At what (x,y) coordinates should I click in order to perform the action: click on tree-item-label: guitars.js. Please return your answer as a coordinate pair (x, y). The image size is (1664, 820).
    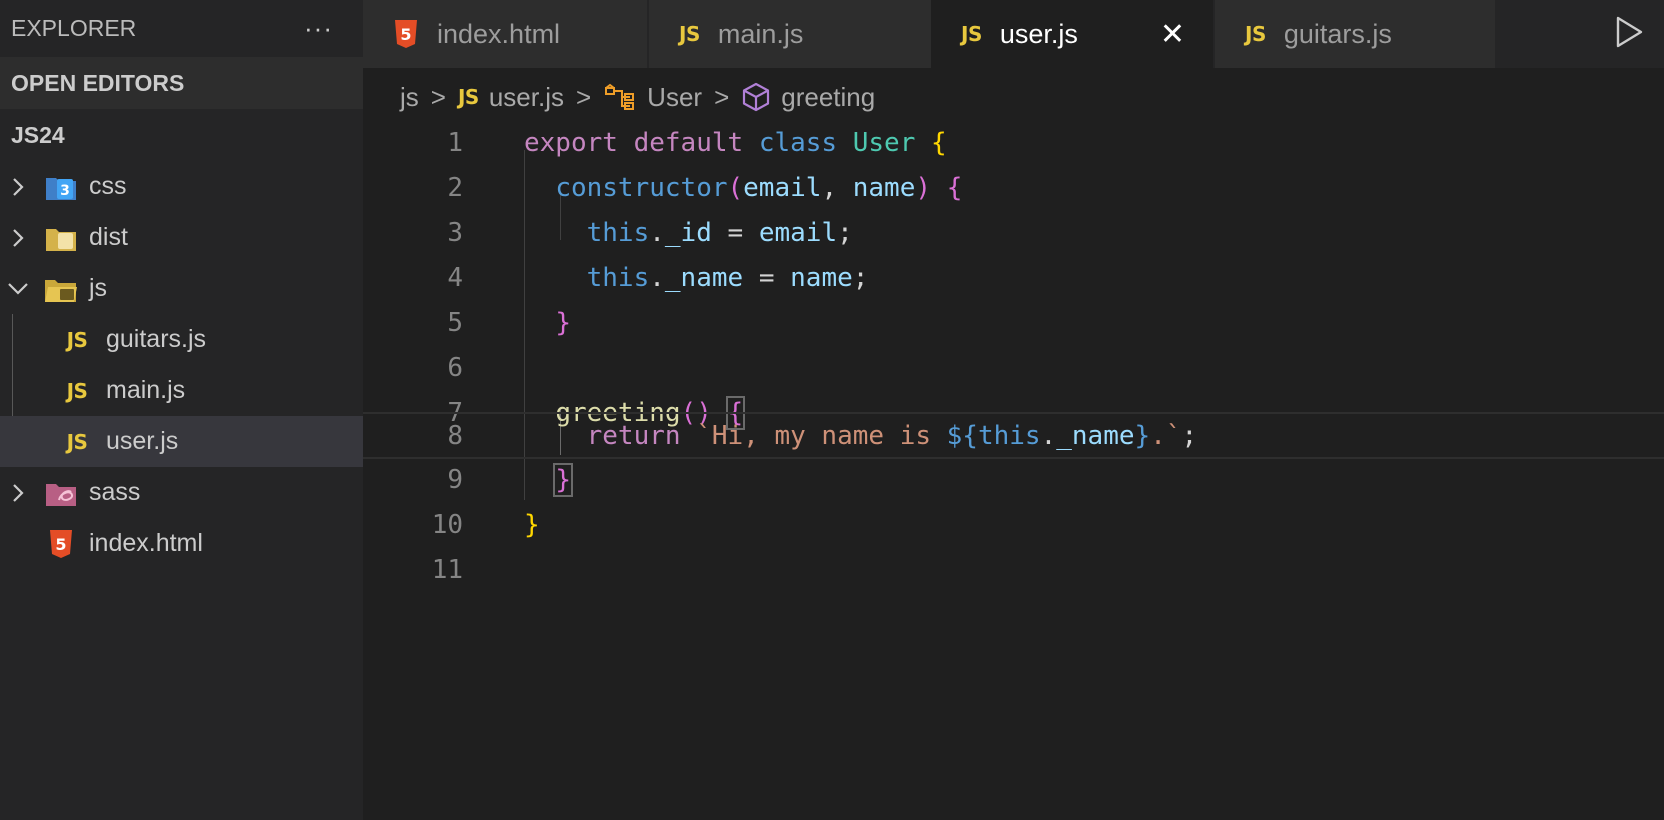
    Looking at the image, I should click on (156, 339).